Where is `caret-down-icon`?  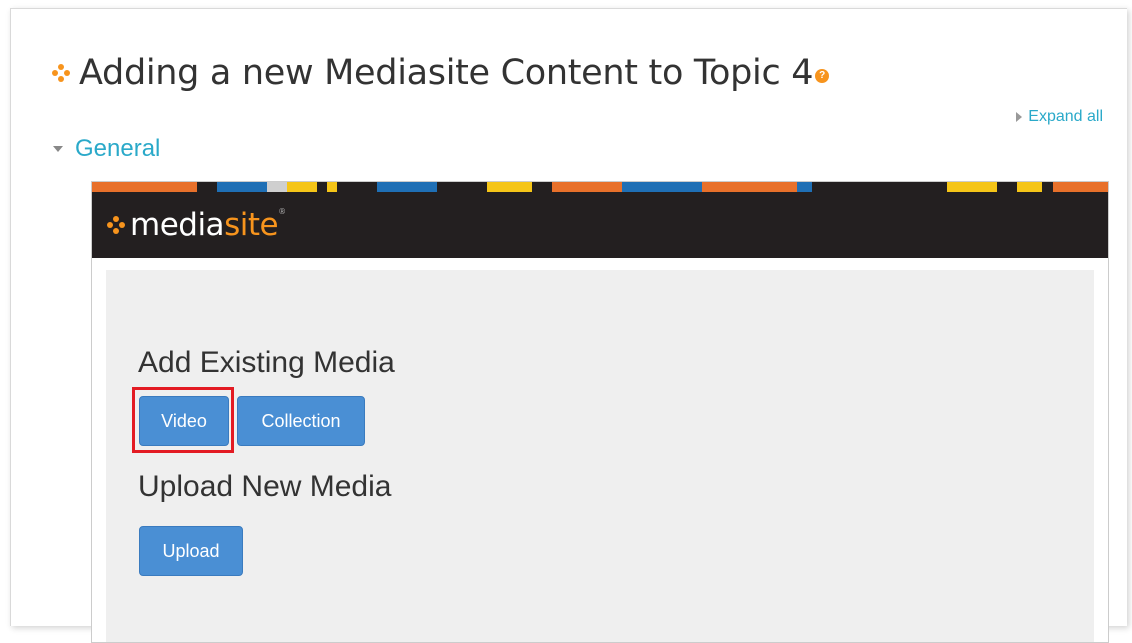
caret-down-icon is located at coordinates (58, 149).